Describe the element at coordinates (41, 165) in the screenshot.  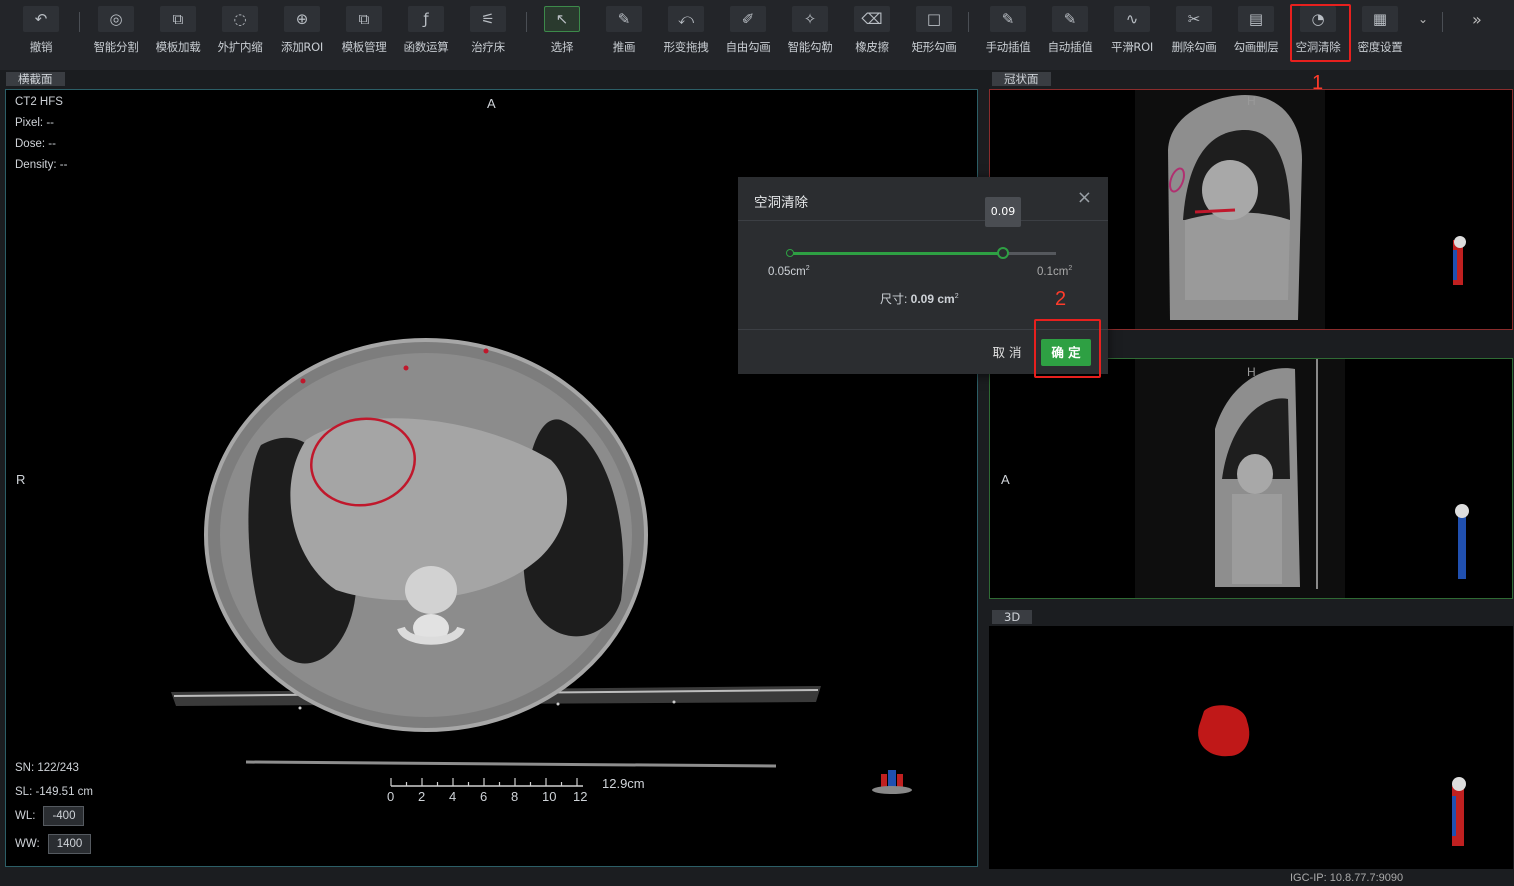
I see `density-readout: Density: --` at that location.